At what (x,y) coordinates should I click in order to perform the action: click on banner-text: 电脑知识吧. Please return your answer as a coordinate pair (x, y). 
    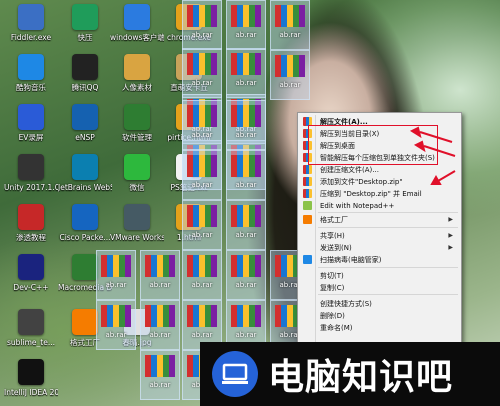
    Looking at the image, I should click on (361, 377).